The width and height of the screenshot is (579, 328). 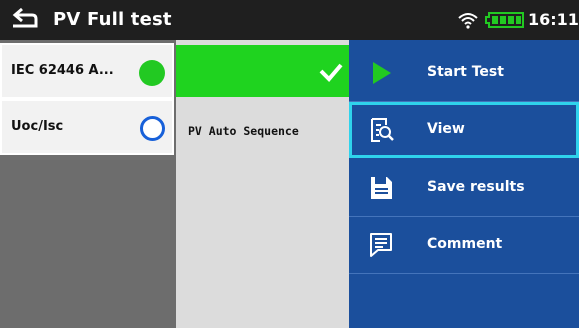 What do you see at coordinates (464, 273) in the screenshot?
I see `menu-divider` at bounding box center [464, 273].